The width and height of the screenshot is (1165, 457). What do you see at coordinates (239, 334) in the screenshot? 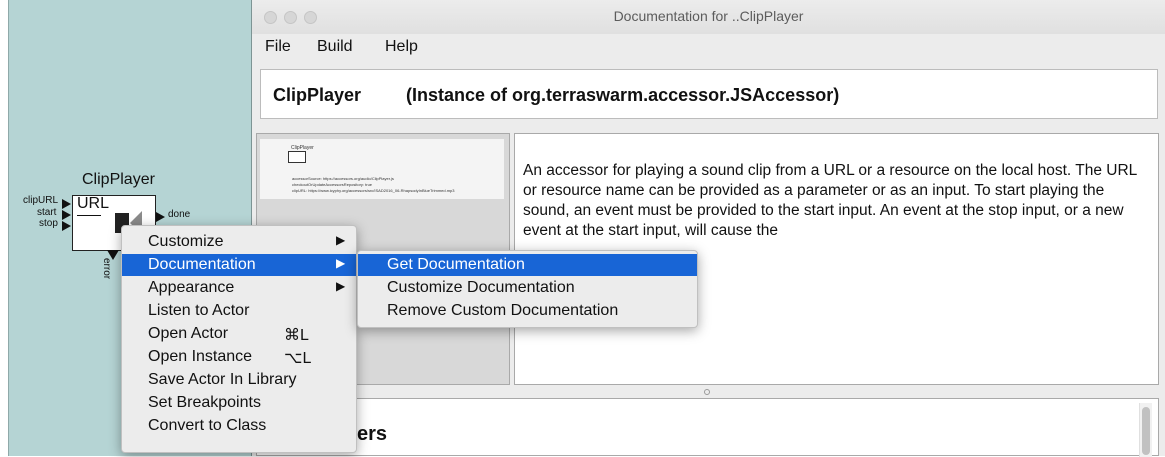
I see `ctx-open-actor: Open Actor ⌘L` at bounding box center [239, 334].